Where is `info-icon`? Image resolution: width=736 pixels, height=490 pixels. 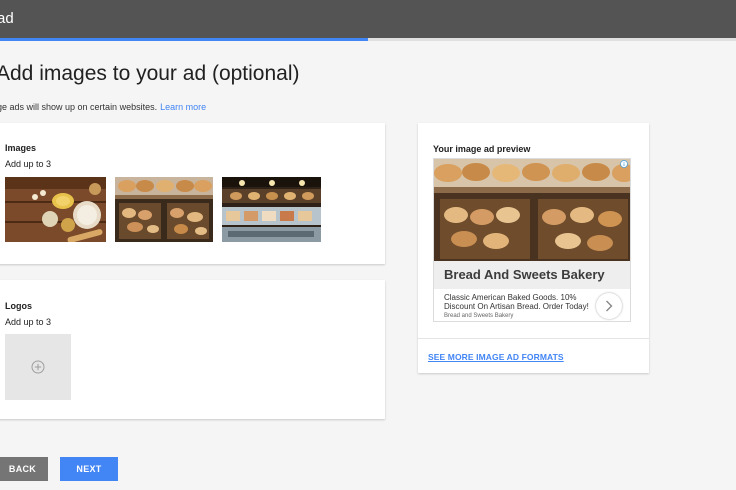 info-icon is located at coordinates (624, 164).